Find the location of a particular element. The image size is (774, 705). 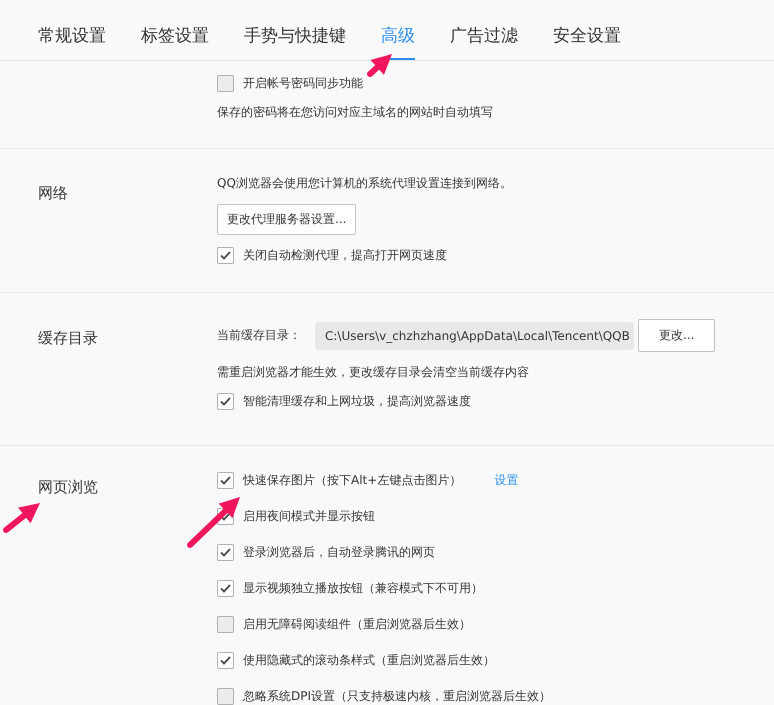

cache-path-field: C:\Users\v_chzhzhang\AppData\Local\Tencent\QQB is located at coordinates (474, 336).